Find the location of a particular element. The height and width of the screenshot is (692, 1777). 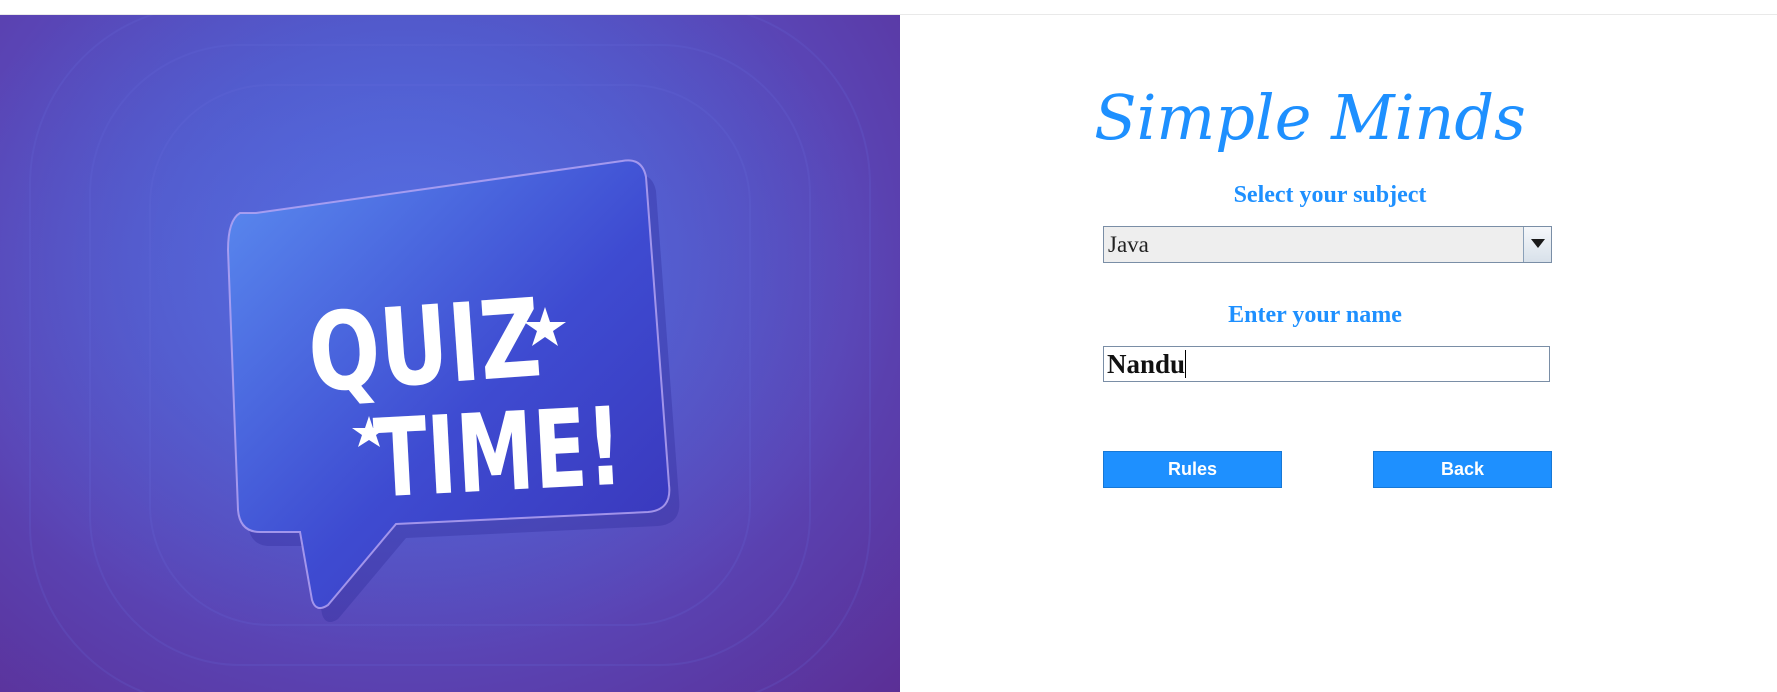

chevron-down-icon is located at coordinates (1538, 243).